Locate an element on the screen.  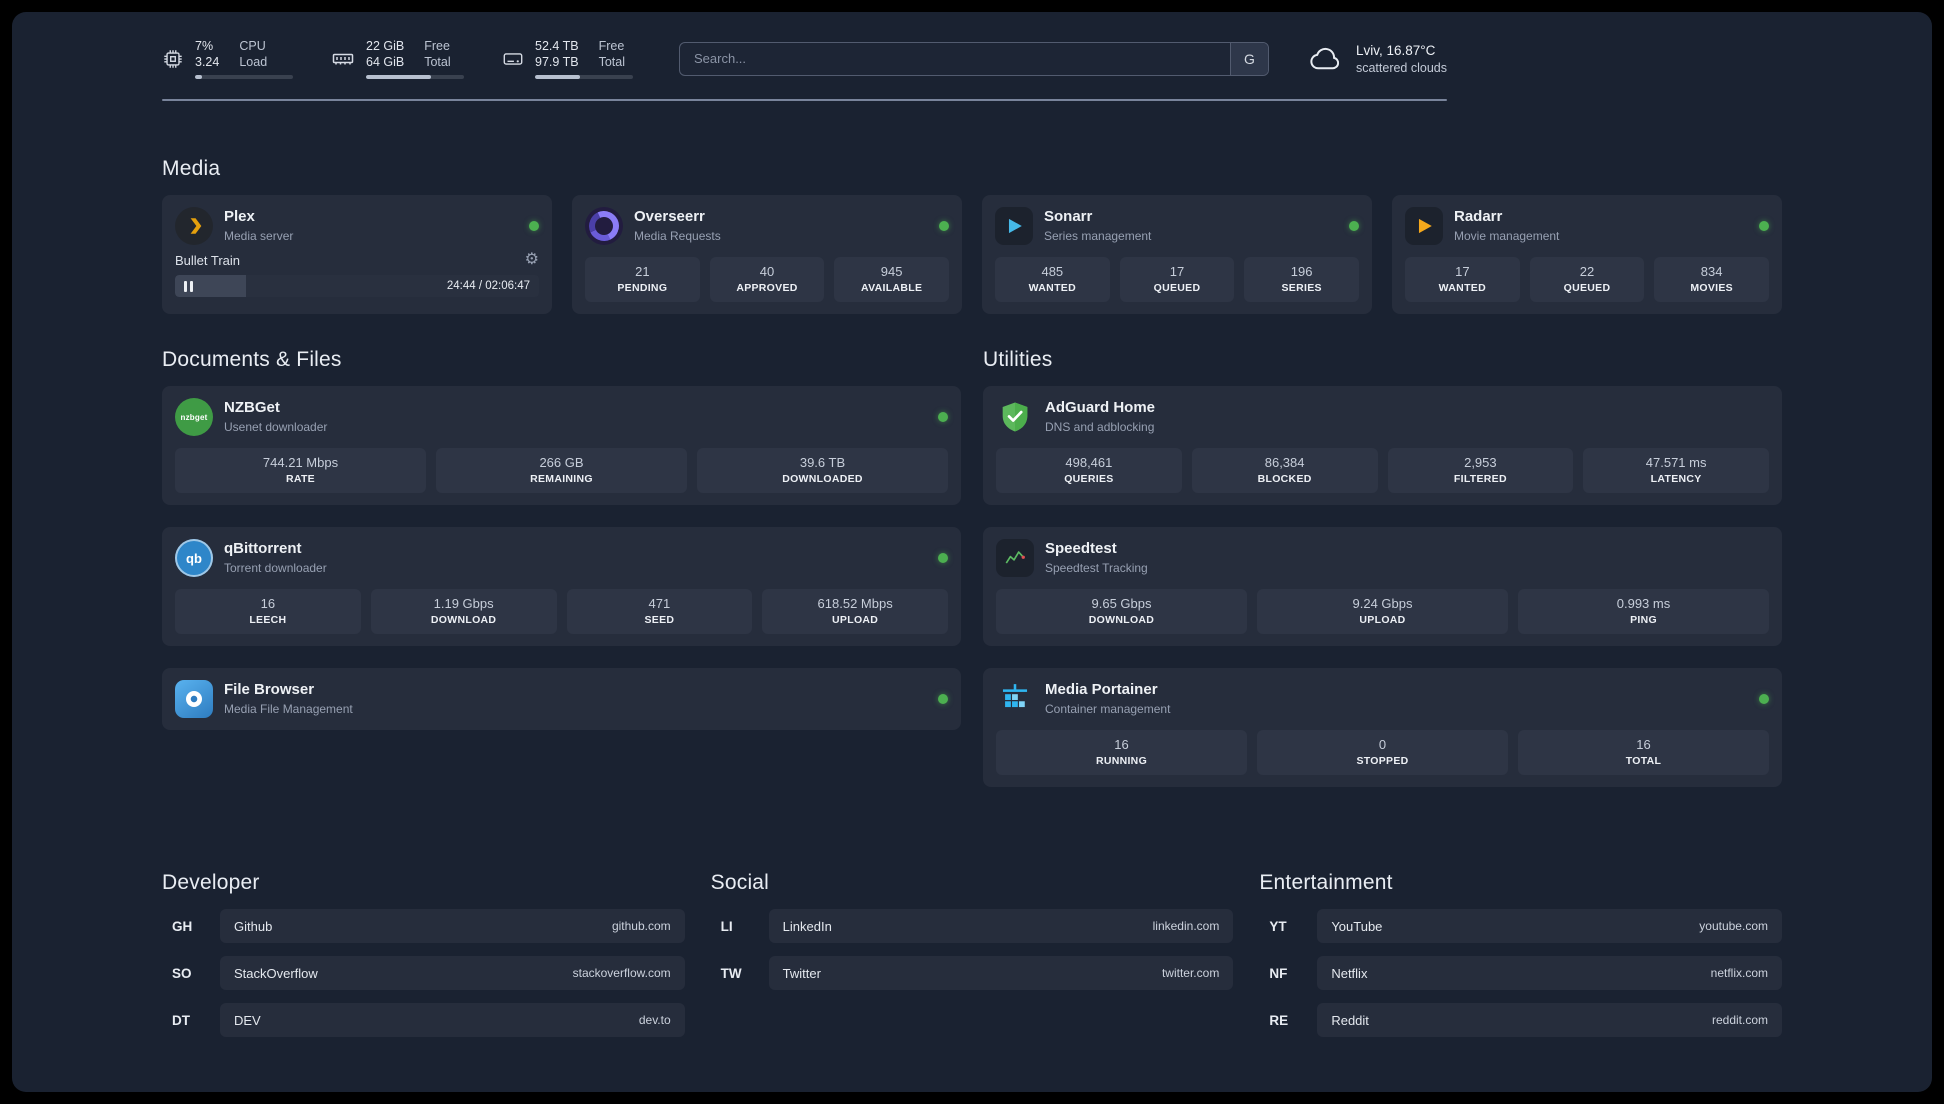
ram-icon is located at coordinates (343, 58).